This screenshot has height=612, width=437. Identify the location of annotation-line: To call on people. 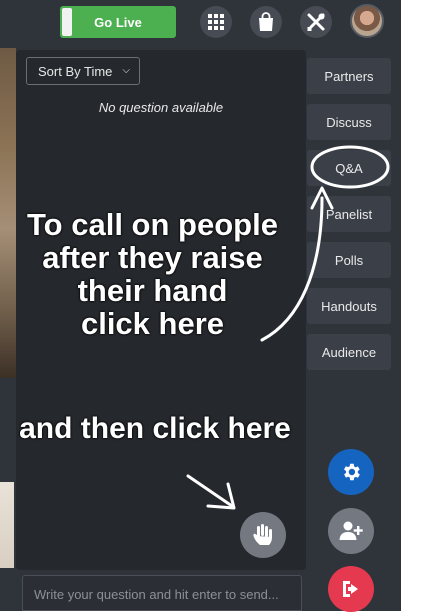
(152, 224).